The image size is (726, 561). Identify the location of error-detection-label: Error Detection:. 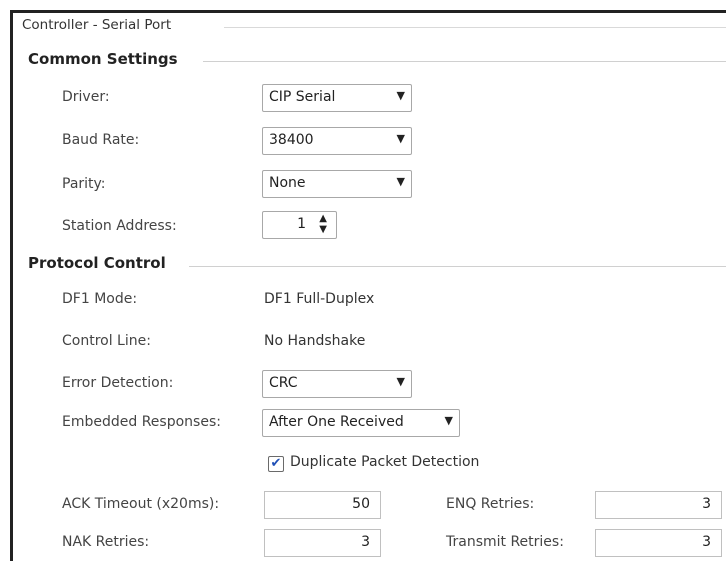
(118, 383).